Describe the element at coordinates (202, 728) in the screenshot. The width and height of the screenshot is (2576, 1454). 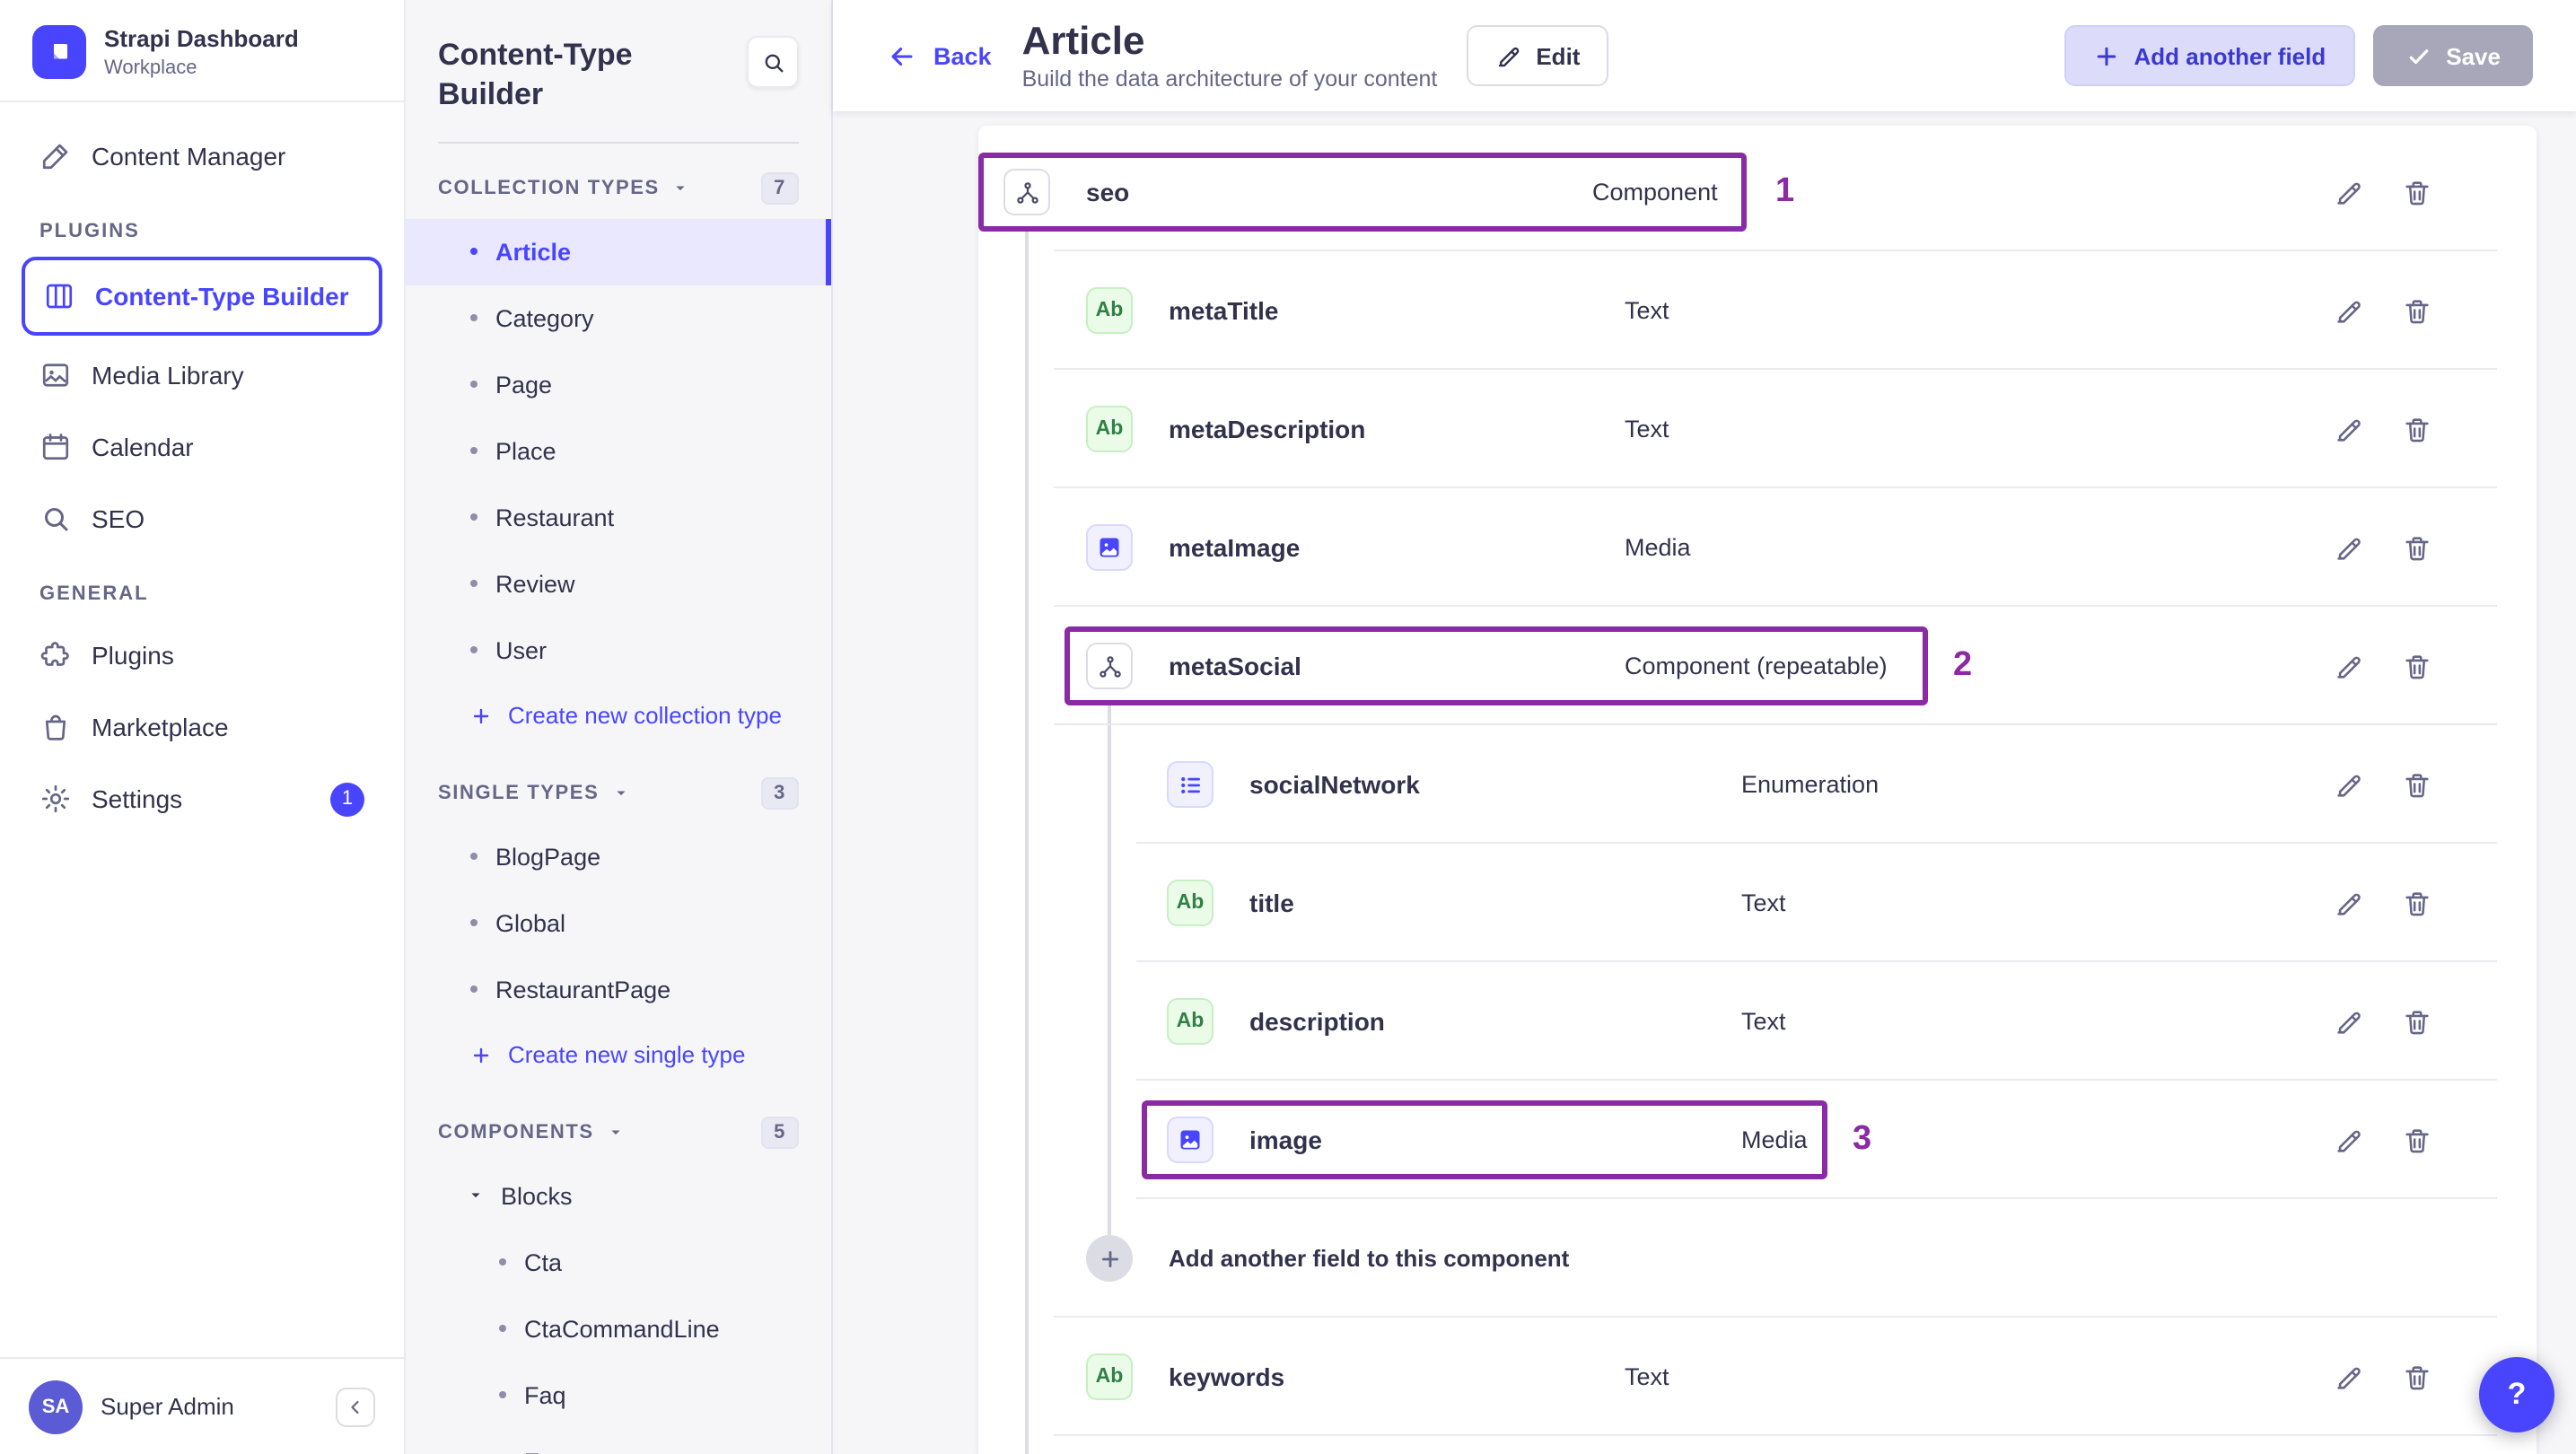
I see `sidebar-item-marketplace: Marketplace` at that location.